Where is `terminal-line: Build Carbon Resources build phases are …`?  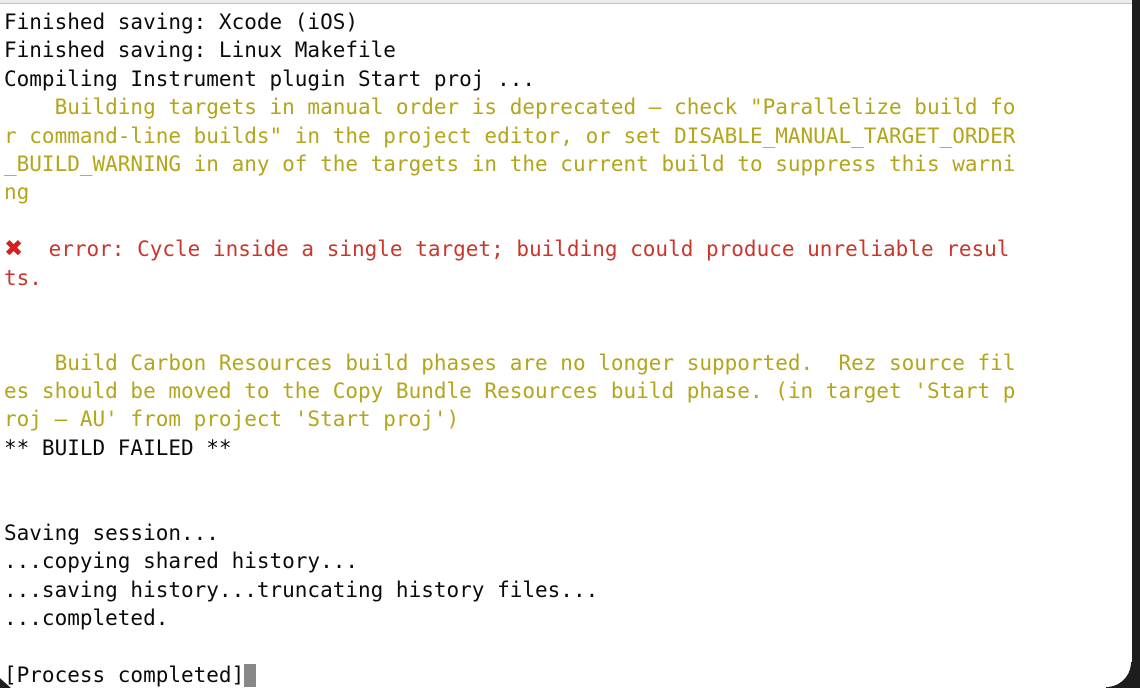
terminal-line: Build Carbon Resources build phases are … is located at coordinates (510, 362).